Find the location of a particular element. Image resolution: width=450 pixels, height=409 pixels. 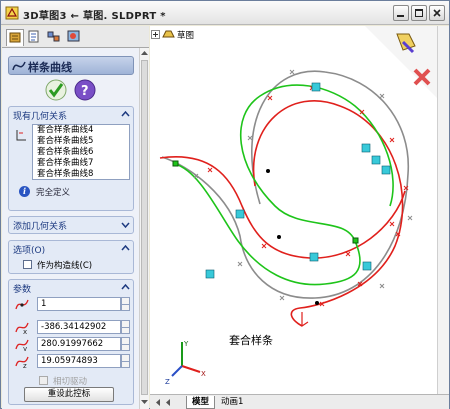

red-spline-curve is located at coordinates (282, 207).